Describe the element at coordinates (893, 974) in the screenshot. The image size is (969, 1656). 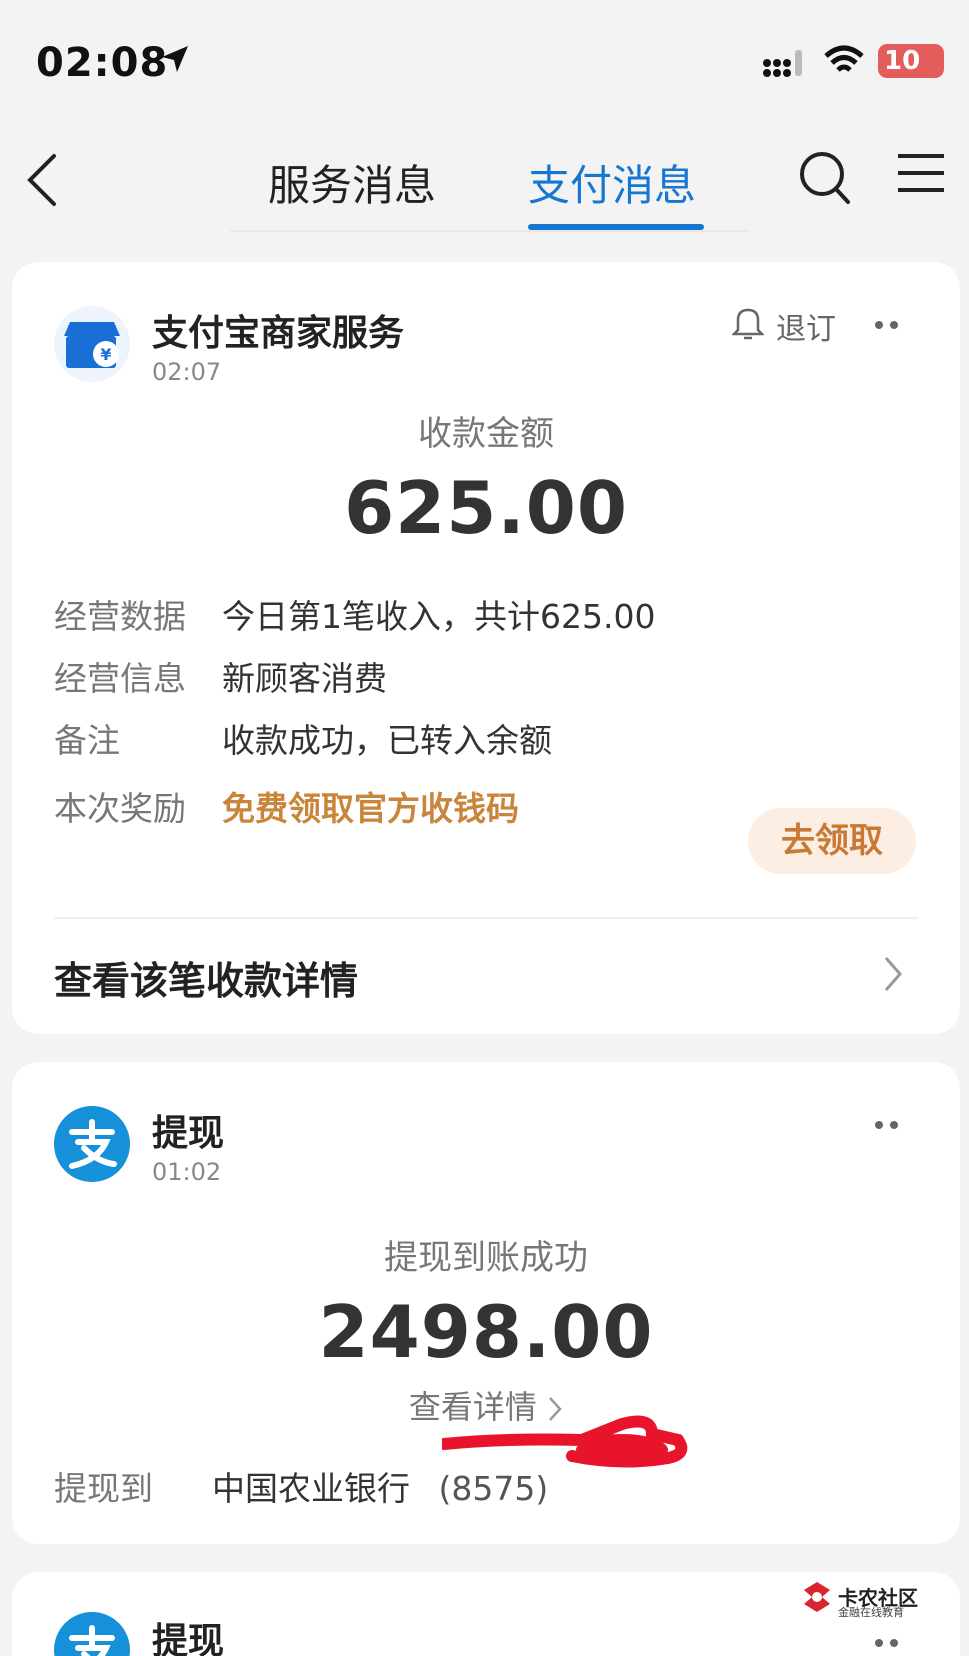
I see `chevron-right-icon` at that location.